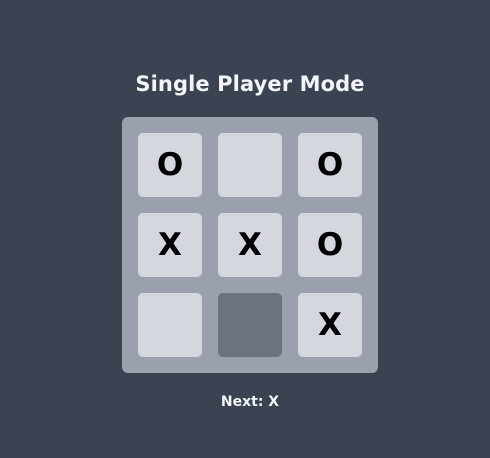  I want to click on board-cell-3: O, so click(330, 165).